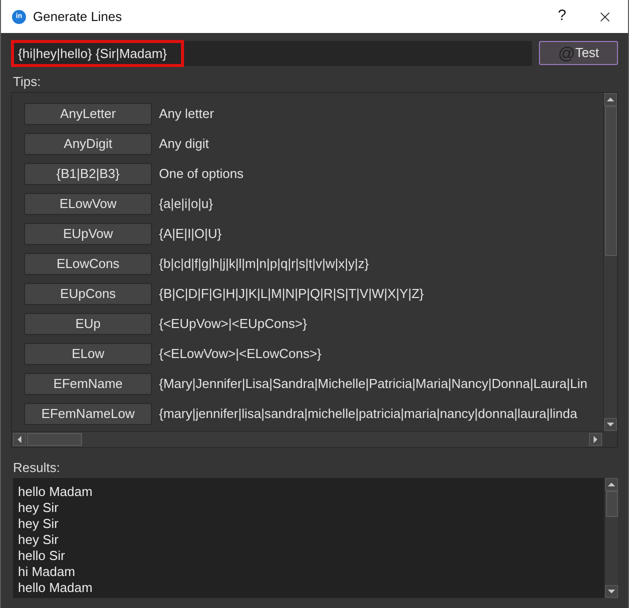 The width and height of the screenshot is (629, 608). Describe the element at coordinates (190, 234) in the screenshot. I see `tip-description: {A|E|I|O|U}` at that location.